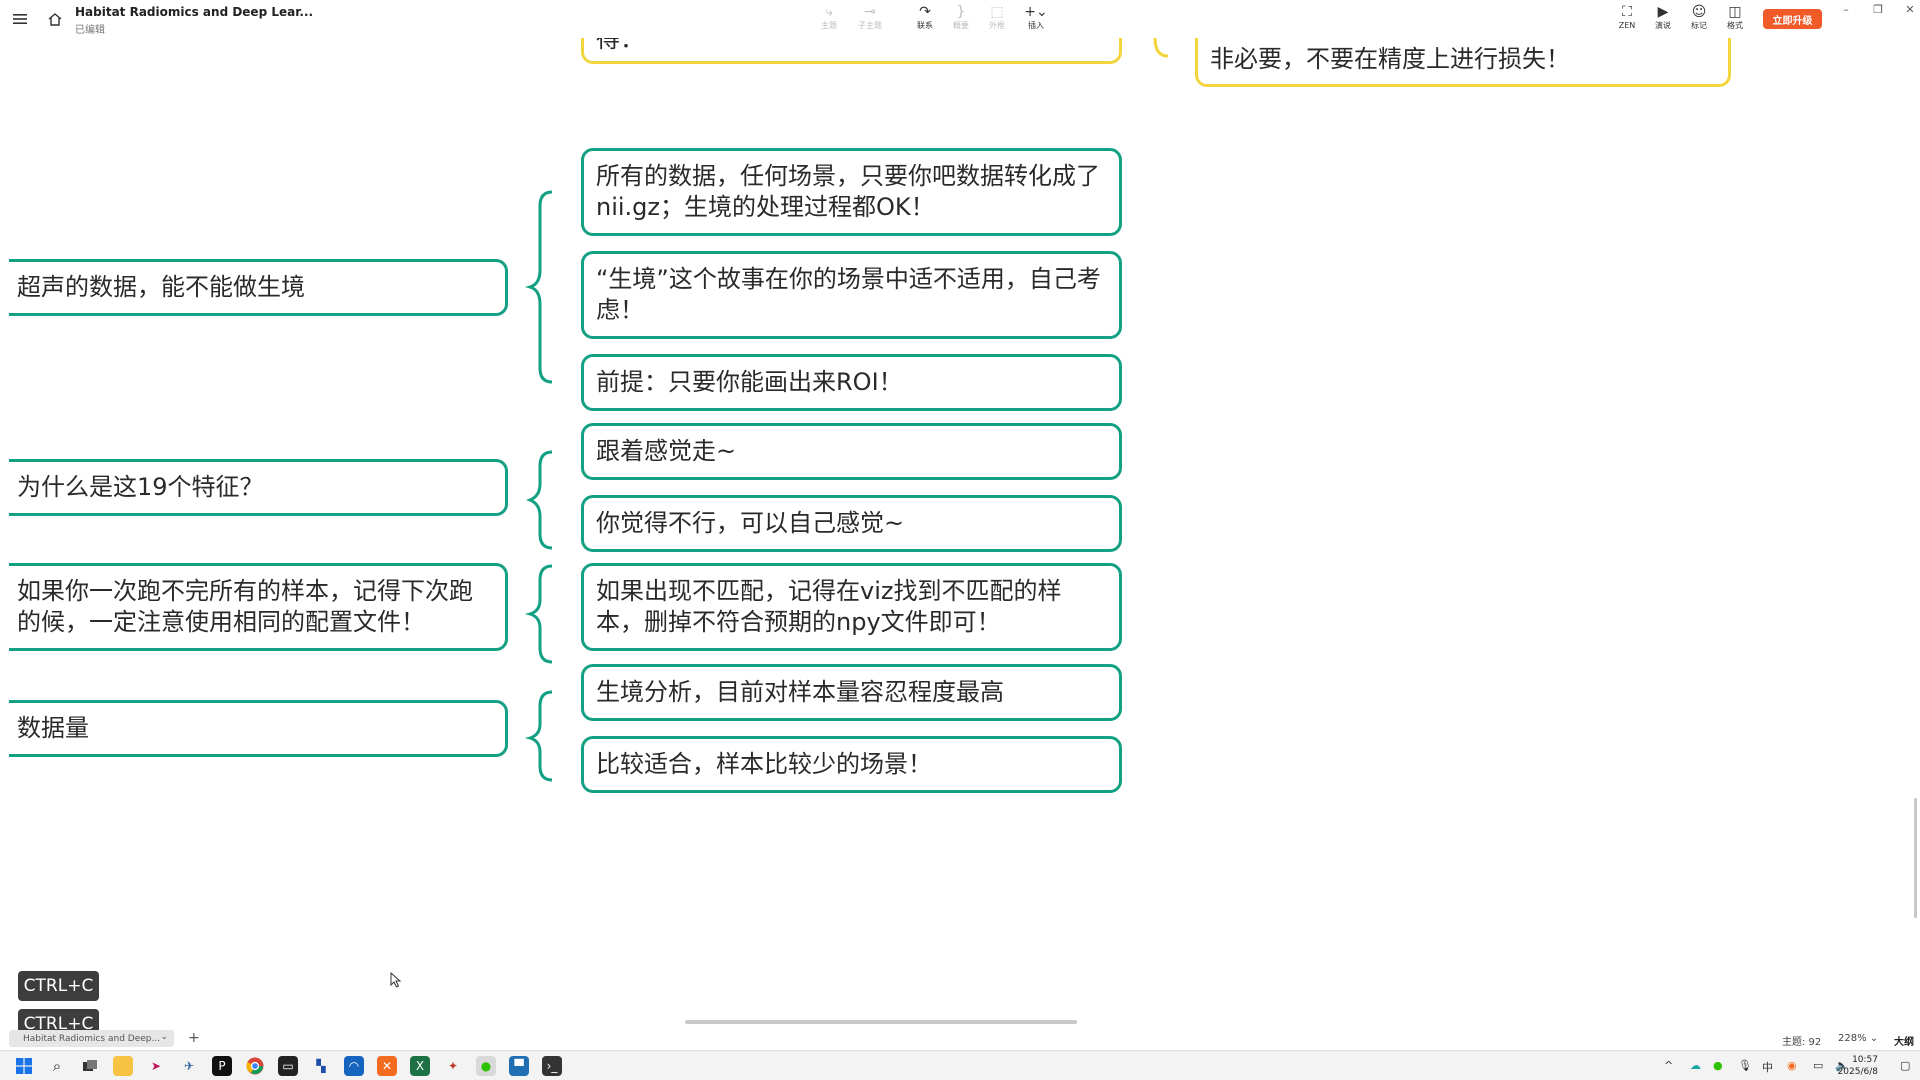 The width and height of the screenshot is (1920, 1080). What do you see at coordinates (194, 1038) in the screenshot?
I see `add-sheet-button: +` at bounding box center [194, 1038].